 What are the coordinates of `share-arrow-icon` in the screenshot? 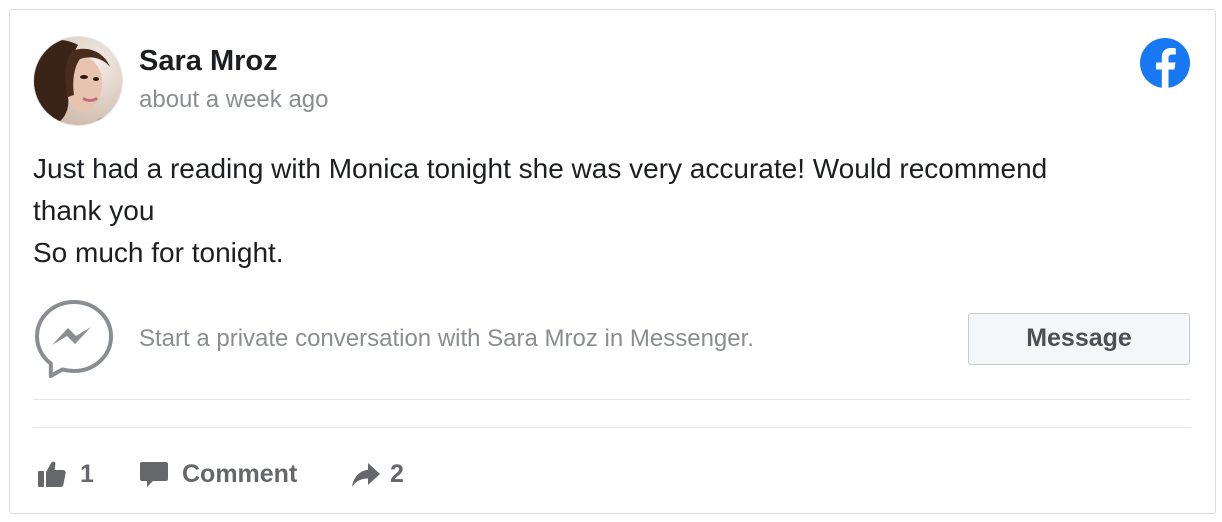 It's located at (366, 475).